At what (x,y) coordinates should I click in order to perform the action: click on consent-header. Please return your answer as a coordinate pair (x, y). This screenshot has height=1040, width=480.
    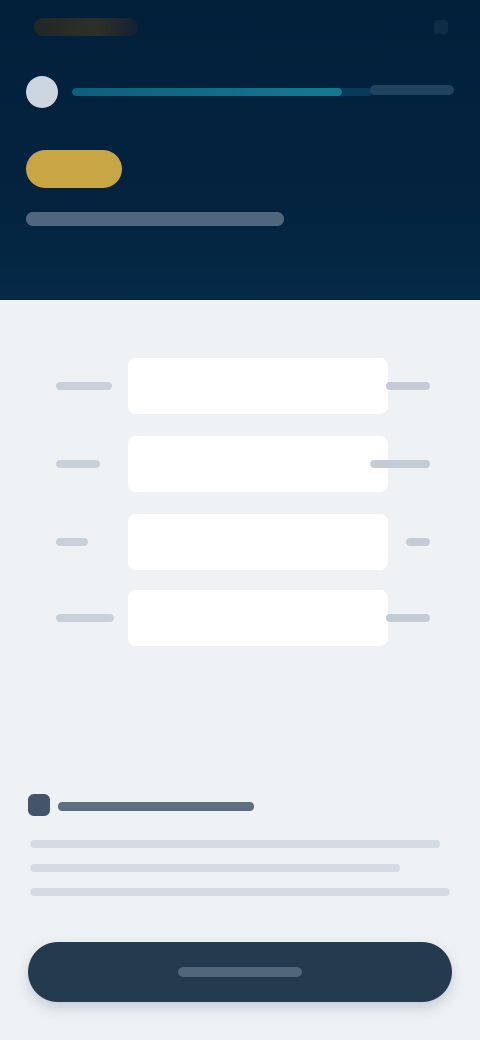
    Looking at the image, I should click on (240, 806).